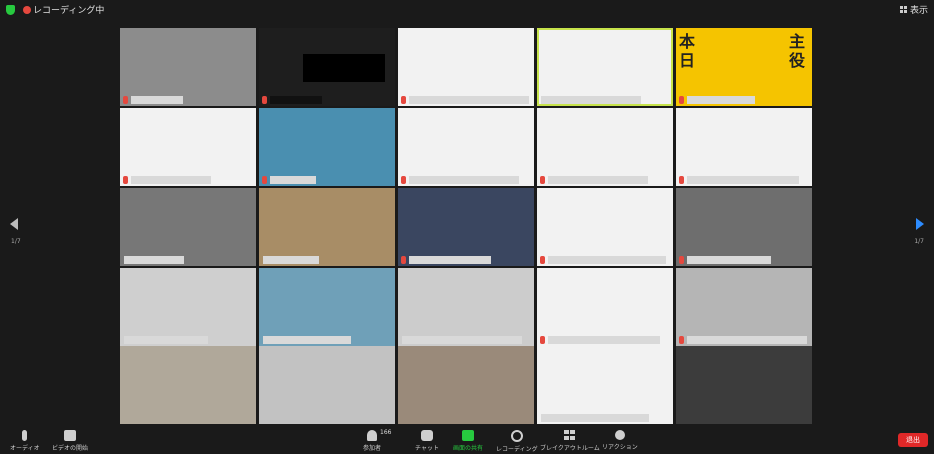 The image size is (934, 454). I want to click on record-icon, so click(516, 436).